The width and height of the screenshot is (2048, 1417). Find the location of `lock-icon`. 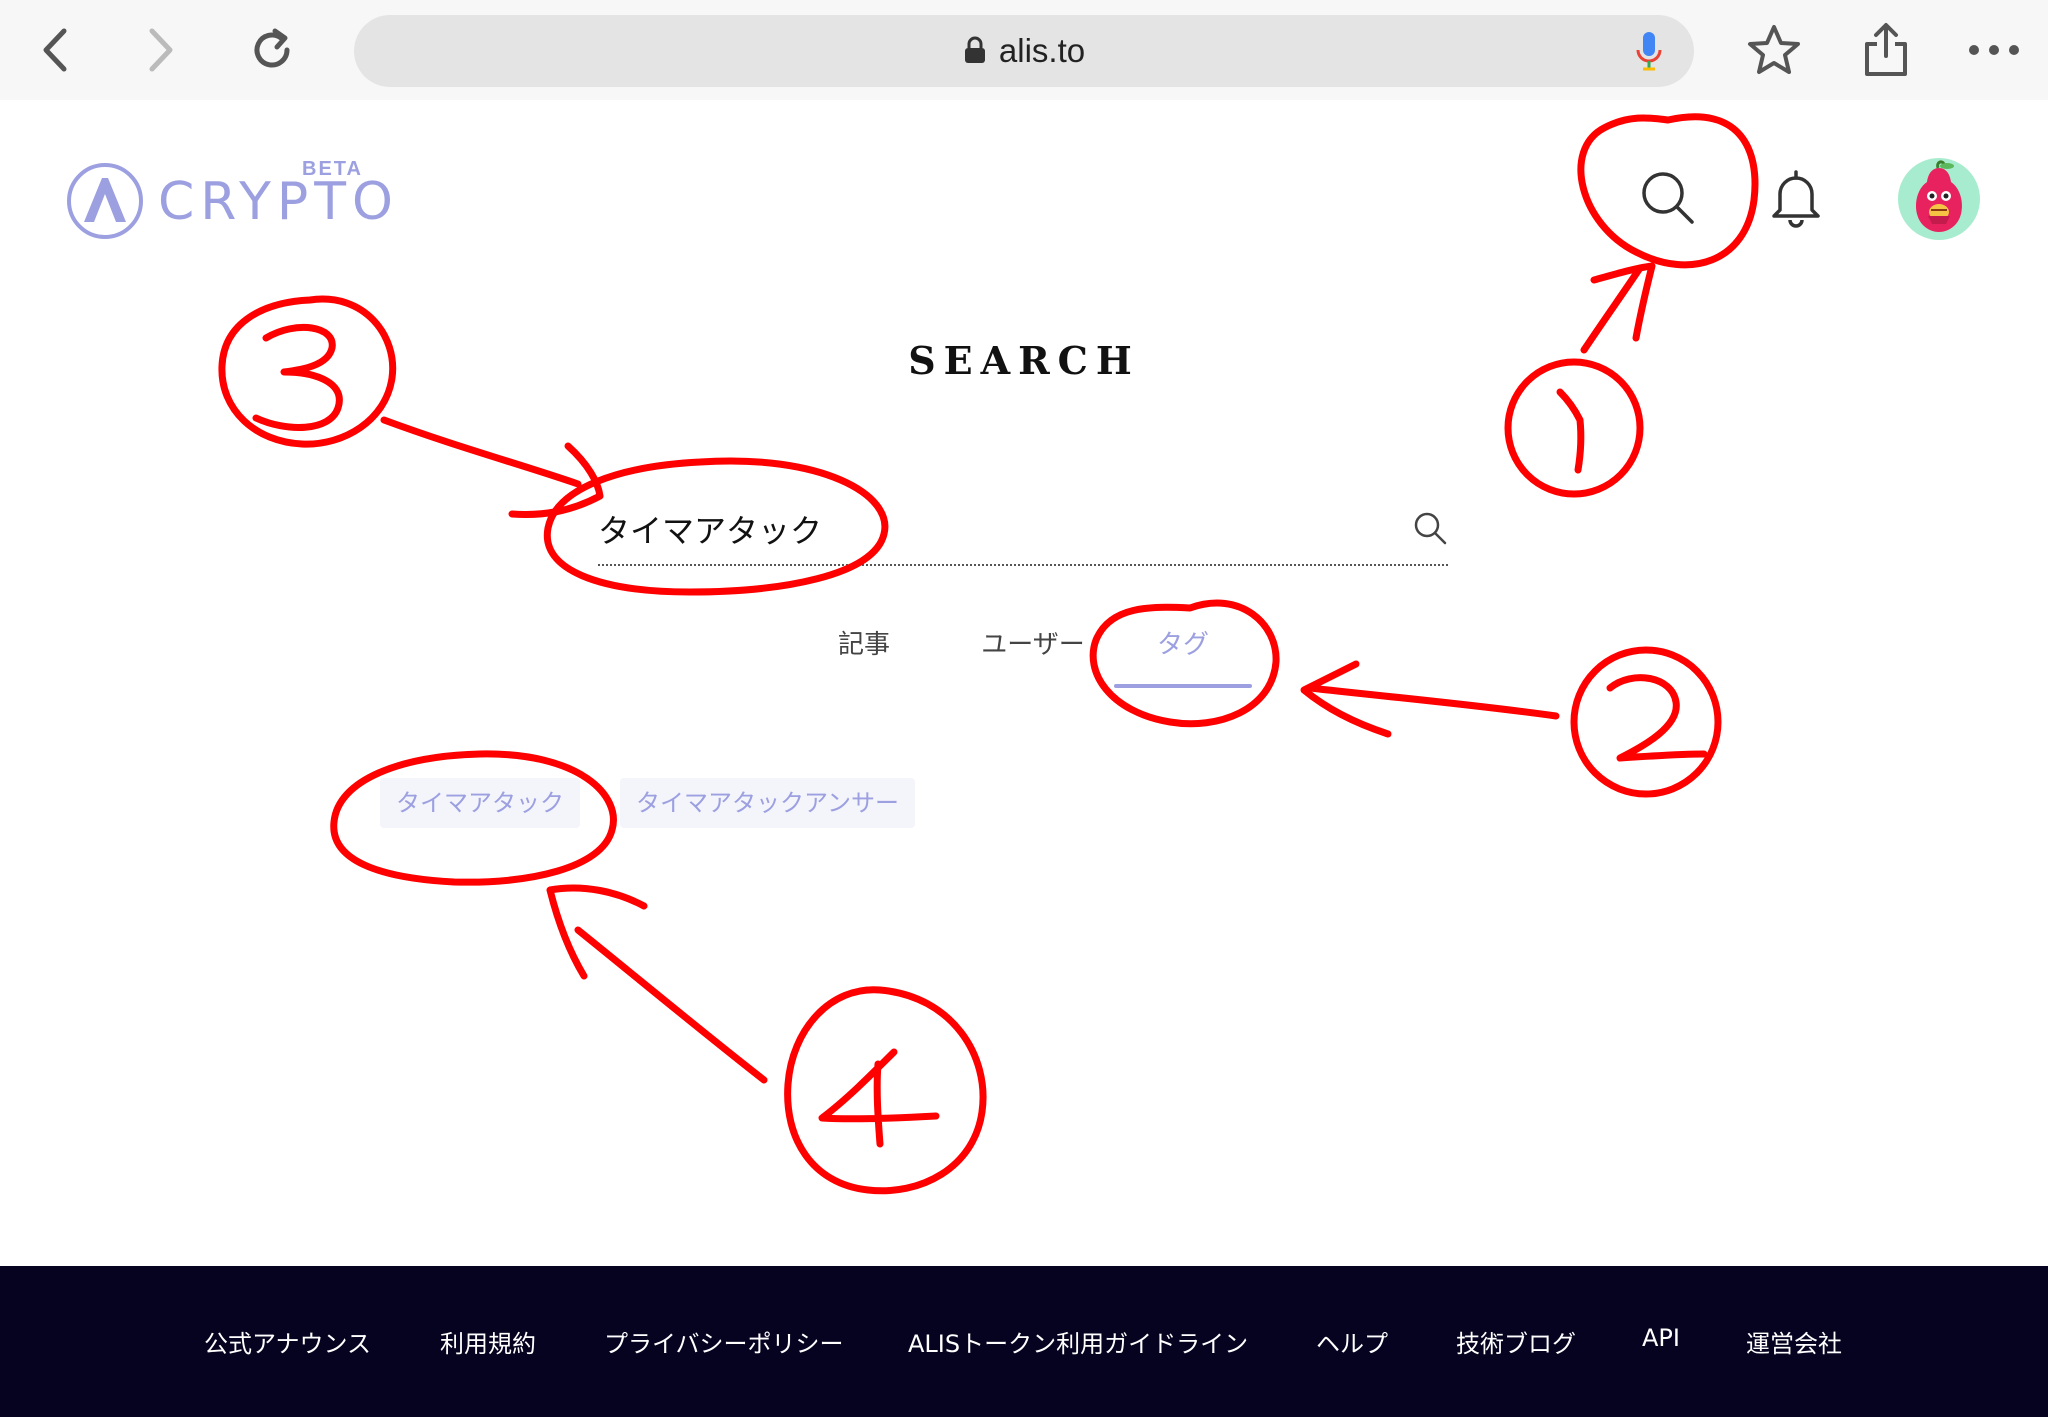

lock-icon is located at coordinates (974, 50).